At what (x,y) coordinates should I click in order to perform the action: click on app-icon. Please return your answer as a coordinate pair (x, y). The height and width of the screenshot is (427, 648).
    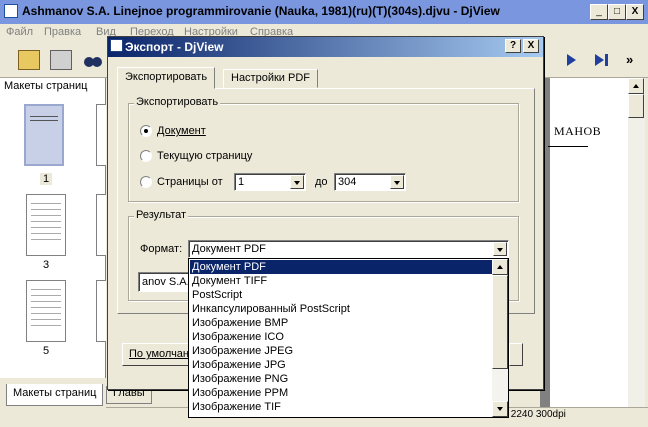
    Looking at the image, I should click on (11, 11).